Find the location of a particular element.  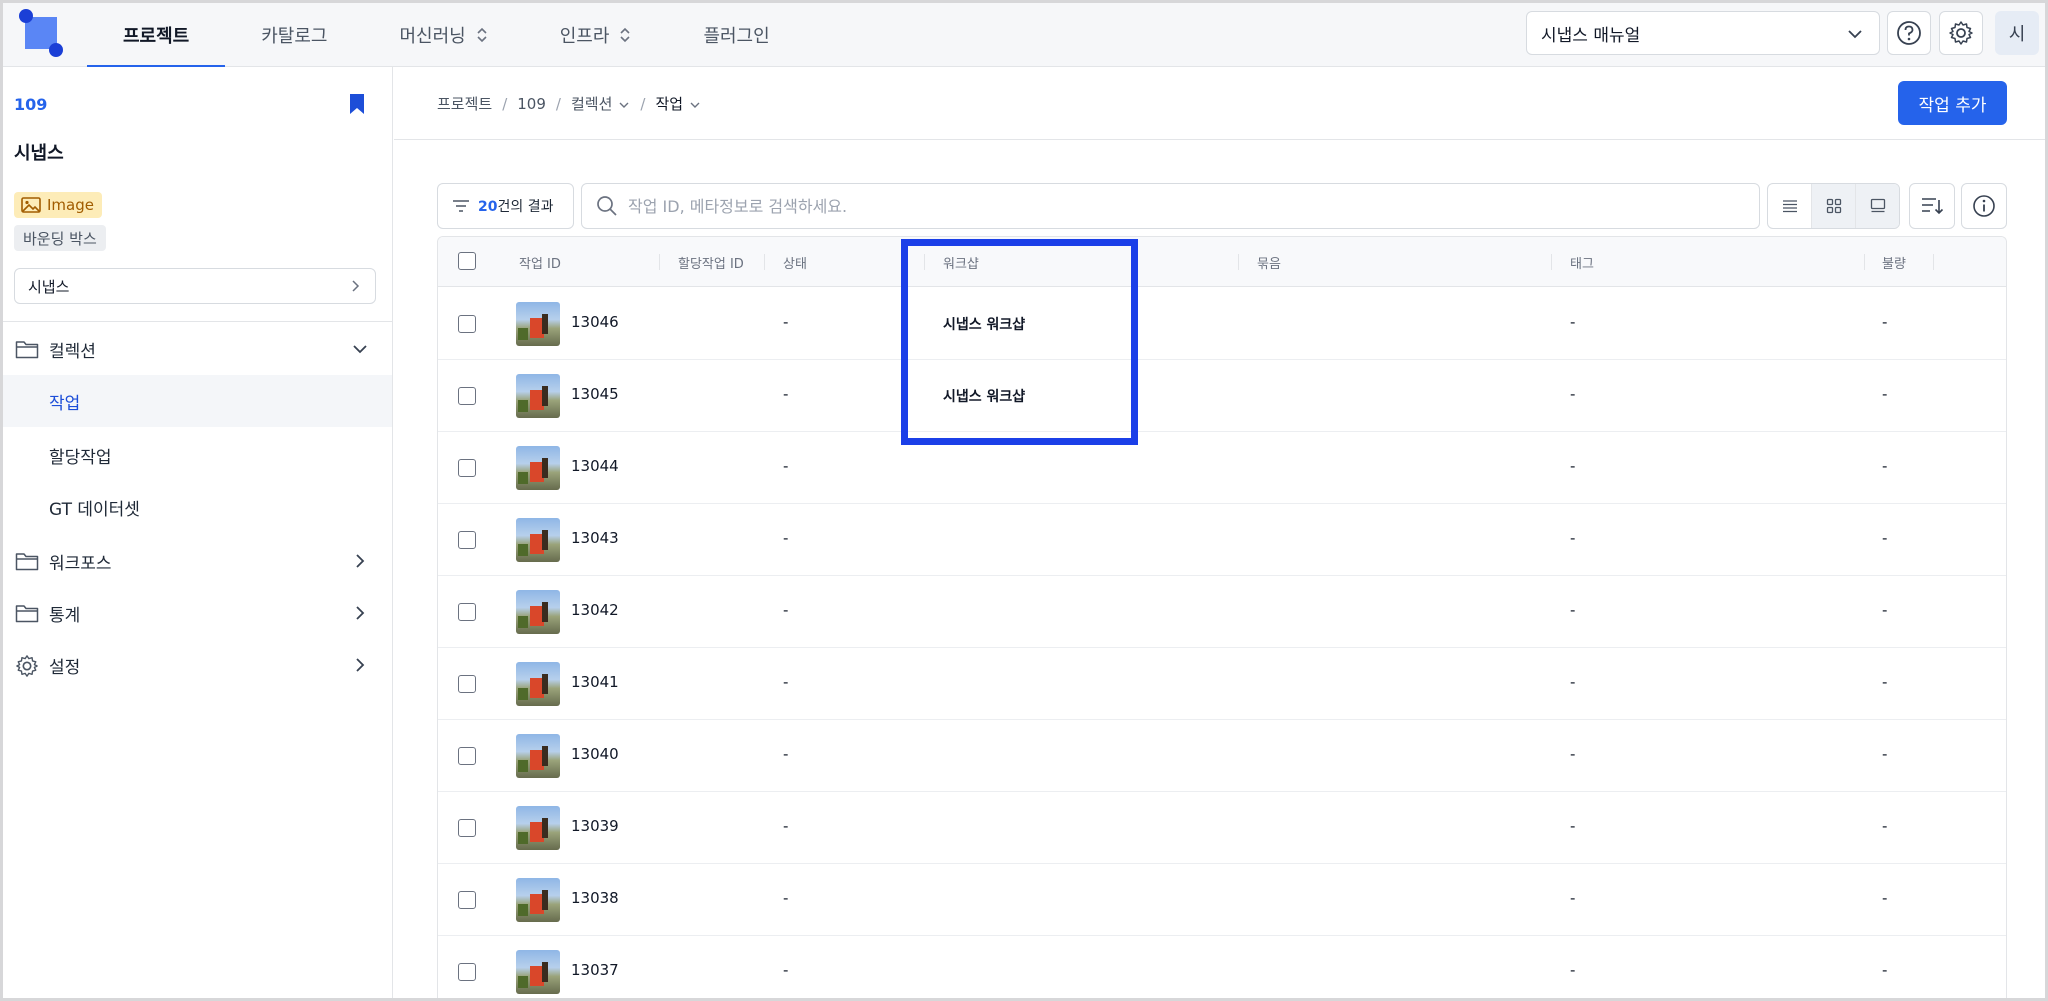

table-row: 13041 - - - is located at coordinates (1222, 684).